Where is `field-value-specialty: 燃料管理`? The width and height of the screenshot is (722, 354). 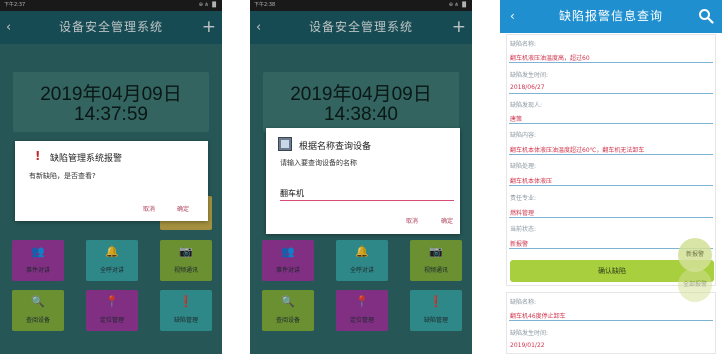 field-value-specialty: 燃料管理 is located at coordinates (522, 213).